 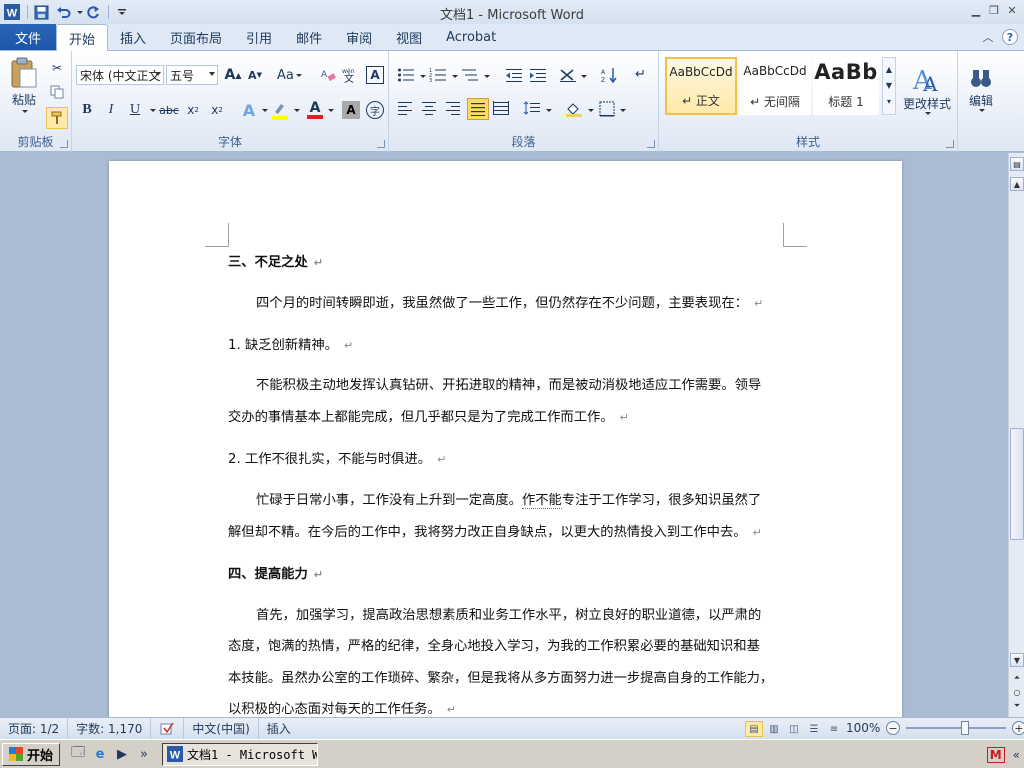 What do you see at coordinates (470, 75) in the screenshot?
I see `multilevel-list-icon` at bounding box center [470, 75].